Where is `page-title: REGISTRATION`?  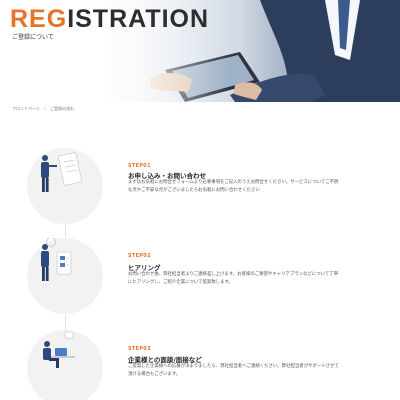 page-title: REGISTRATION is located at coordinates (109, 19).